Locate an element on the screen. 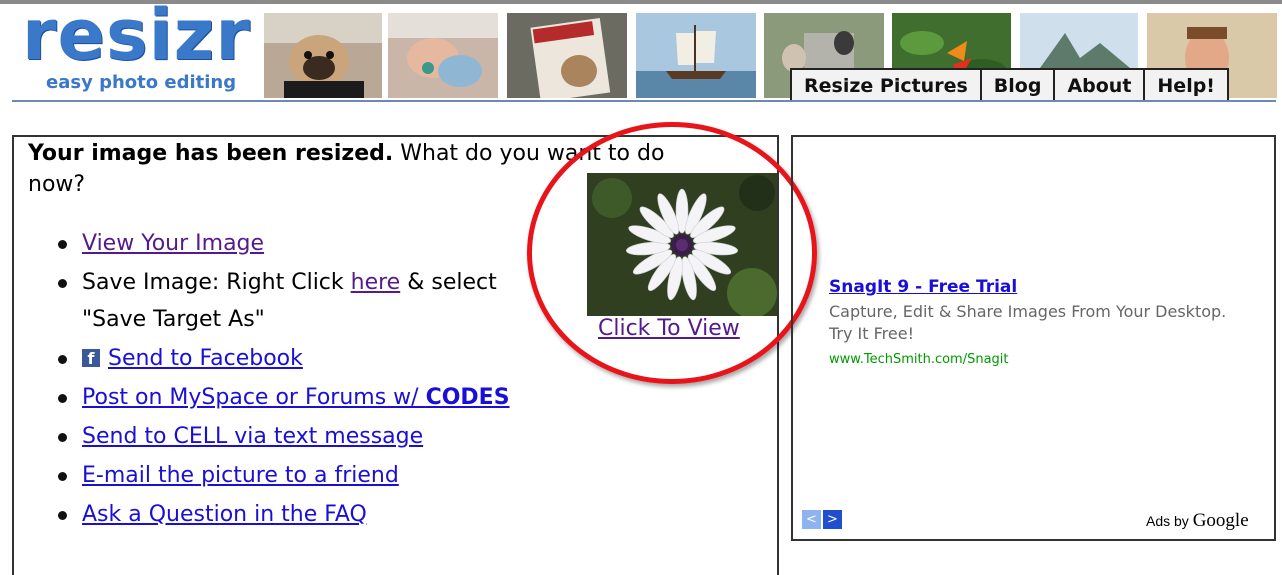 The width and height of the screenshot is (1282, 575). list-item: E-mail the picture to a friend is located at coordinates (284, 475).